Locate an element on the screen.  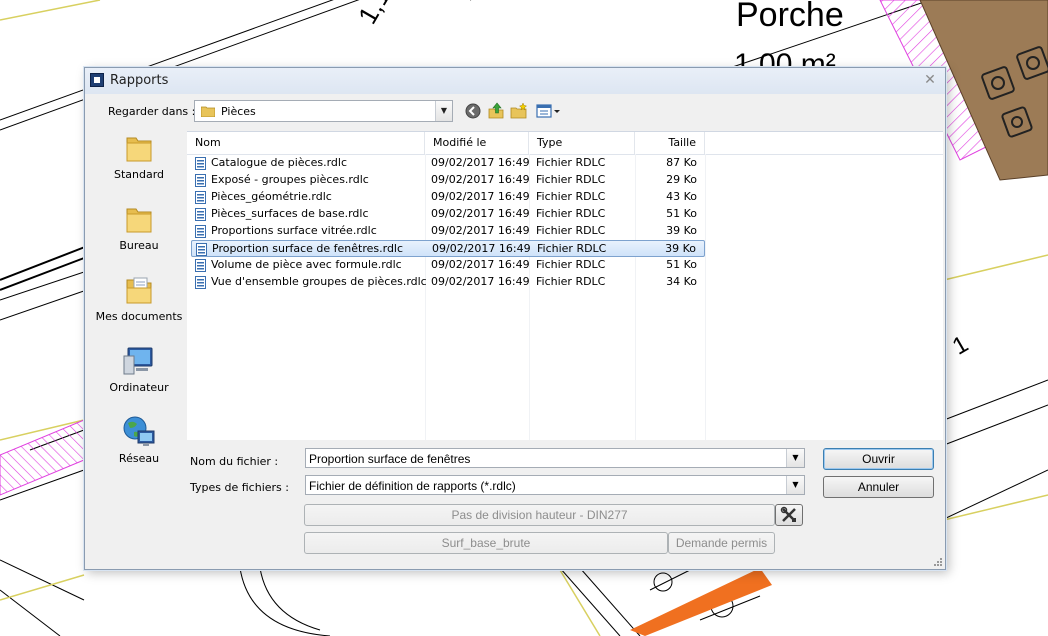
tools-icon is located at coordinates (788, 514).